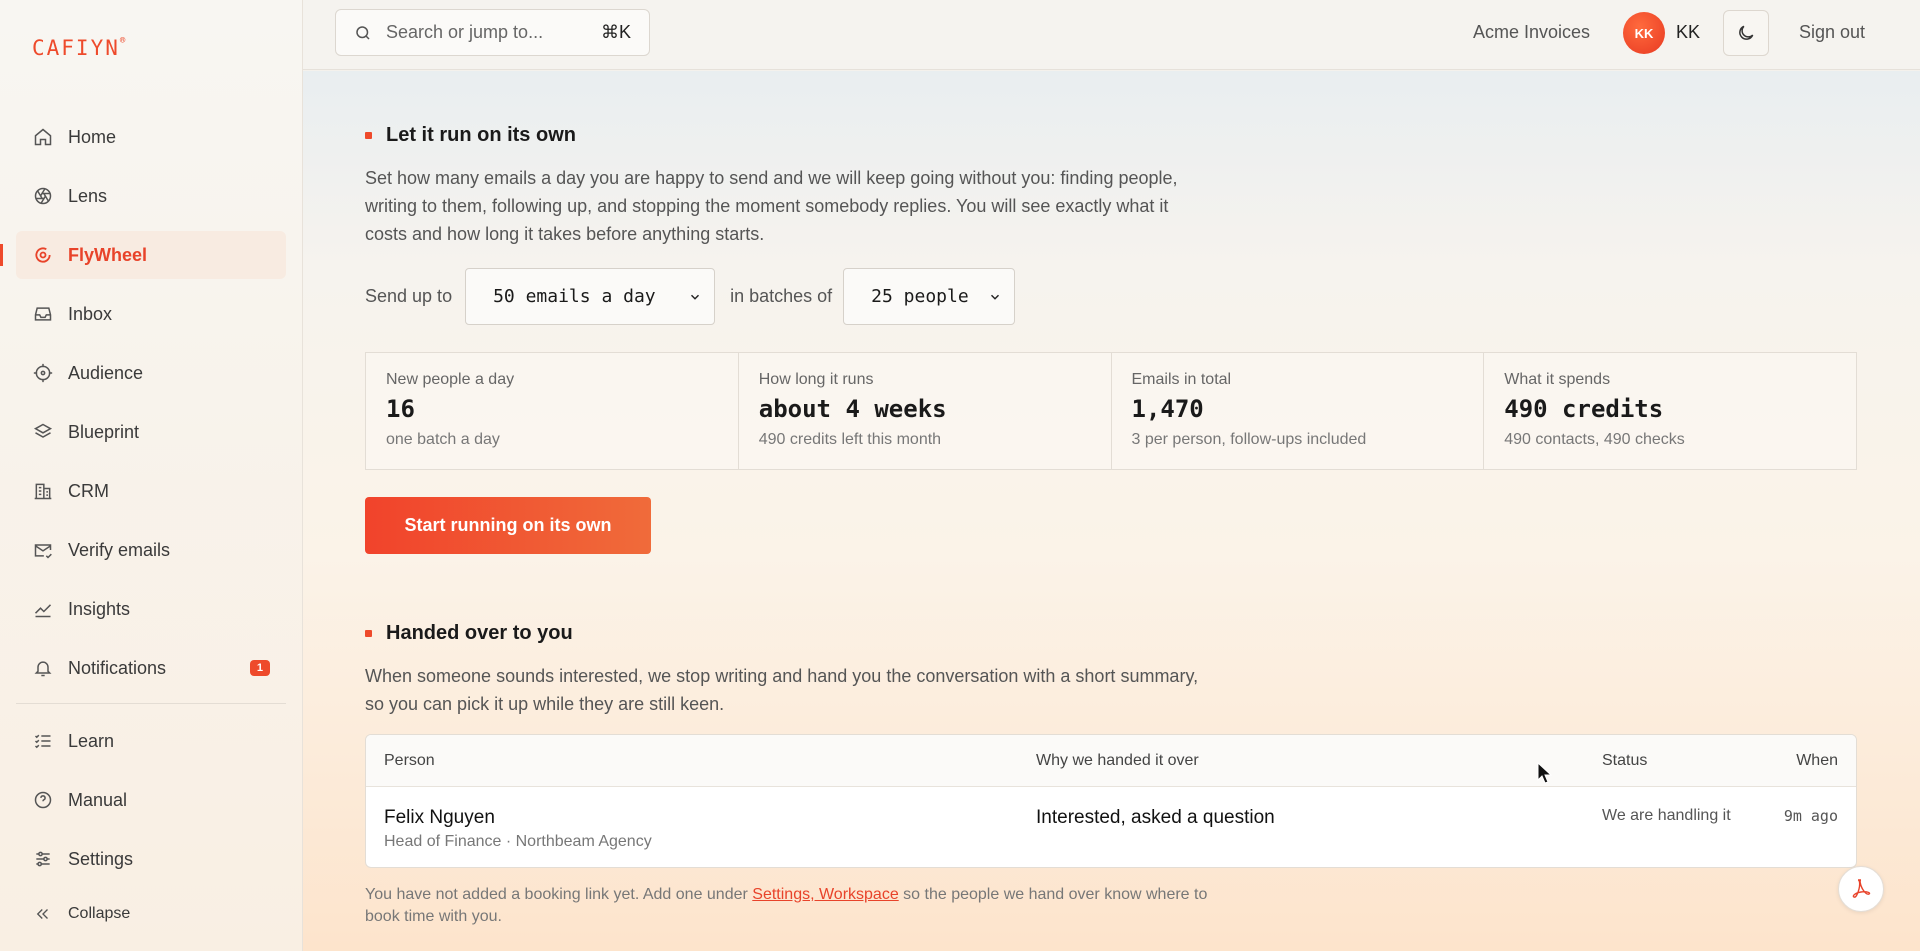 Image resolution: width=1920 pixels, height=951 pixels. What do you see at coordinates (151, 914) in the screenshot?
I see `sidebar-collapse-button: Collapse` at bounding box center [151, 914].